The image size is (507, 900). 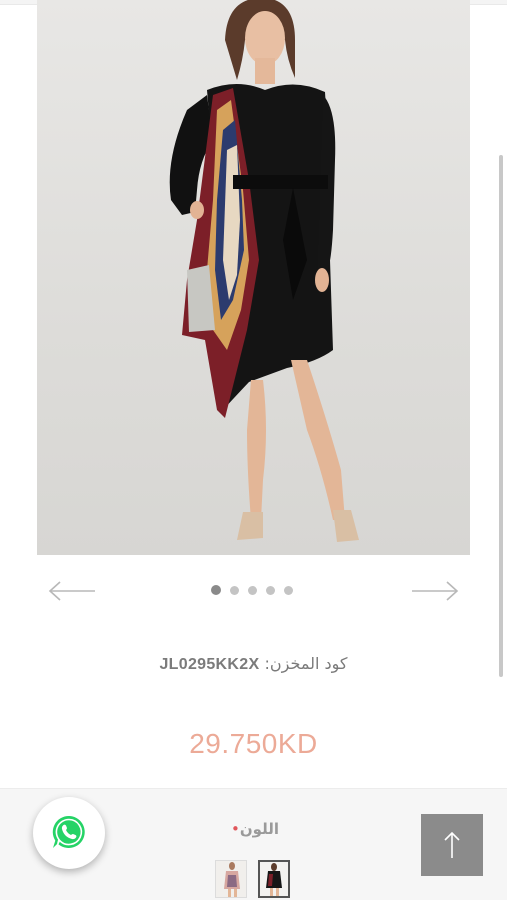 I want to click on arrow-right-icon, so click(x=435, y=591).